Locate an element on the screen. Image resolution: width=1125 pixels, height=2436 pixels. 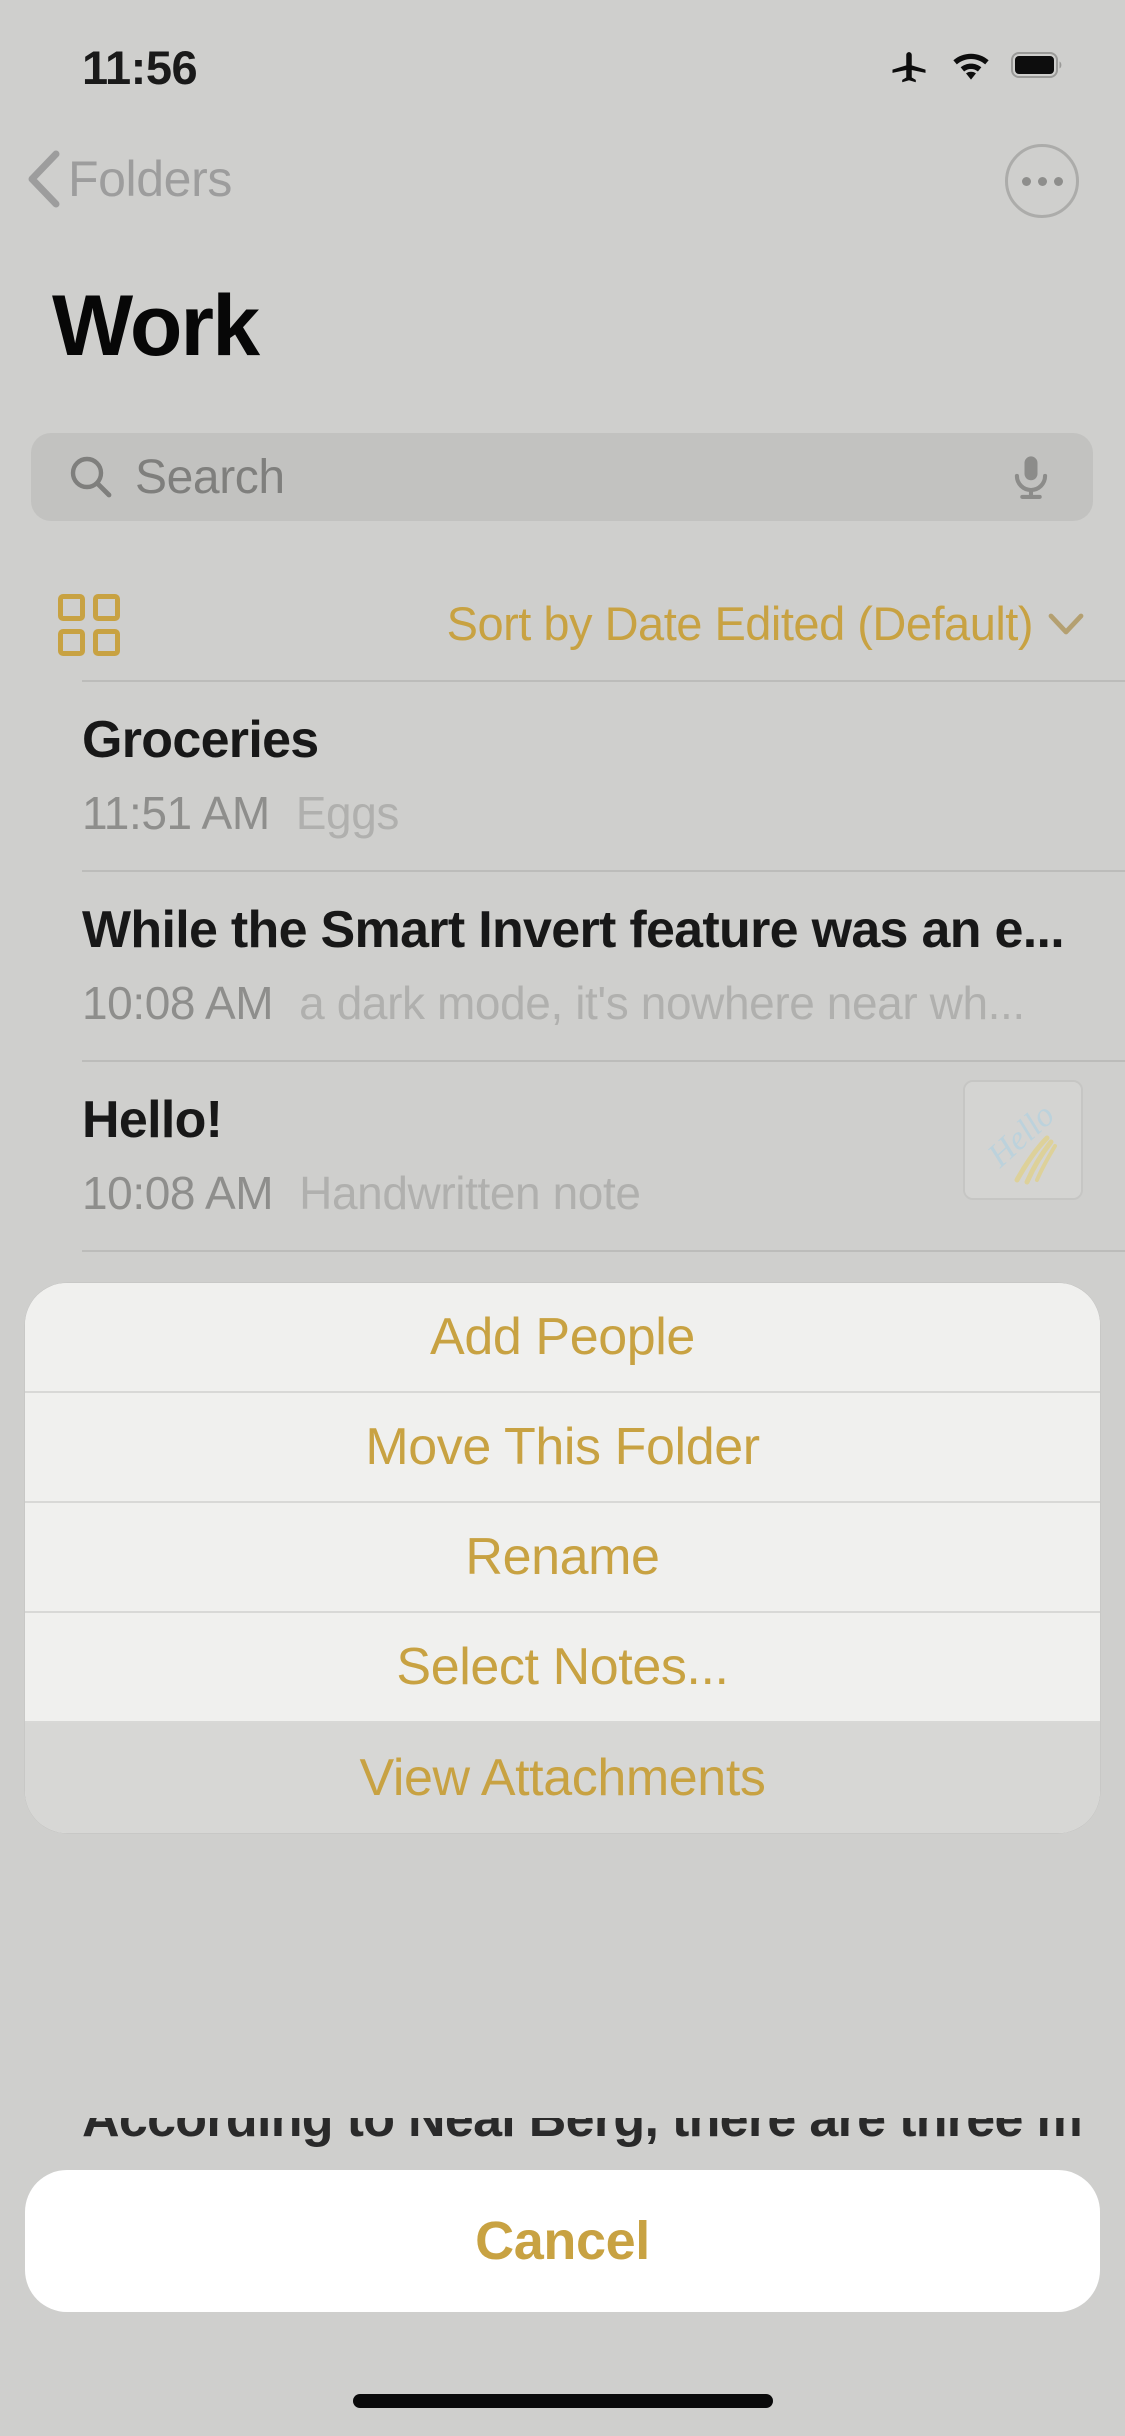
action-sheet-item-label: View Attachments is located at coordinates (562, 1778).